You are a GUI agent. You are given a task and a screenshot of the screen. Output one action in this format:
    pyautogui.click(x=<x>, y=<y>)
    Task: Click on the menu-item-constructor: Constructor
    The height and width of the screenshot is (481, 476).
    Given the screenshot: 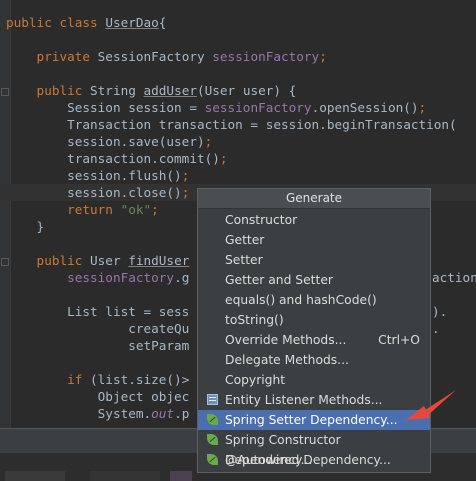 What is the action you would take?
    pyautogui.click(x=314, y=220)
    